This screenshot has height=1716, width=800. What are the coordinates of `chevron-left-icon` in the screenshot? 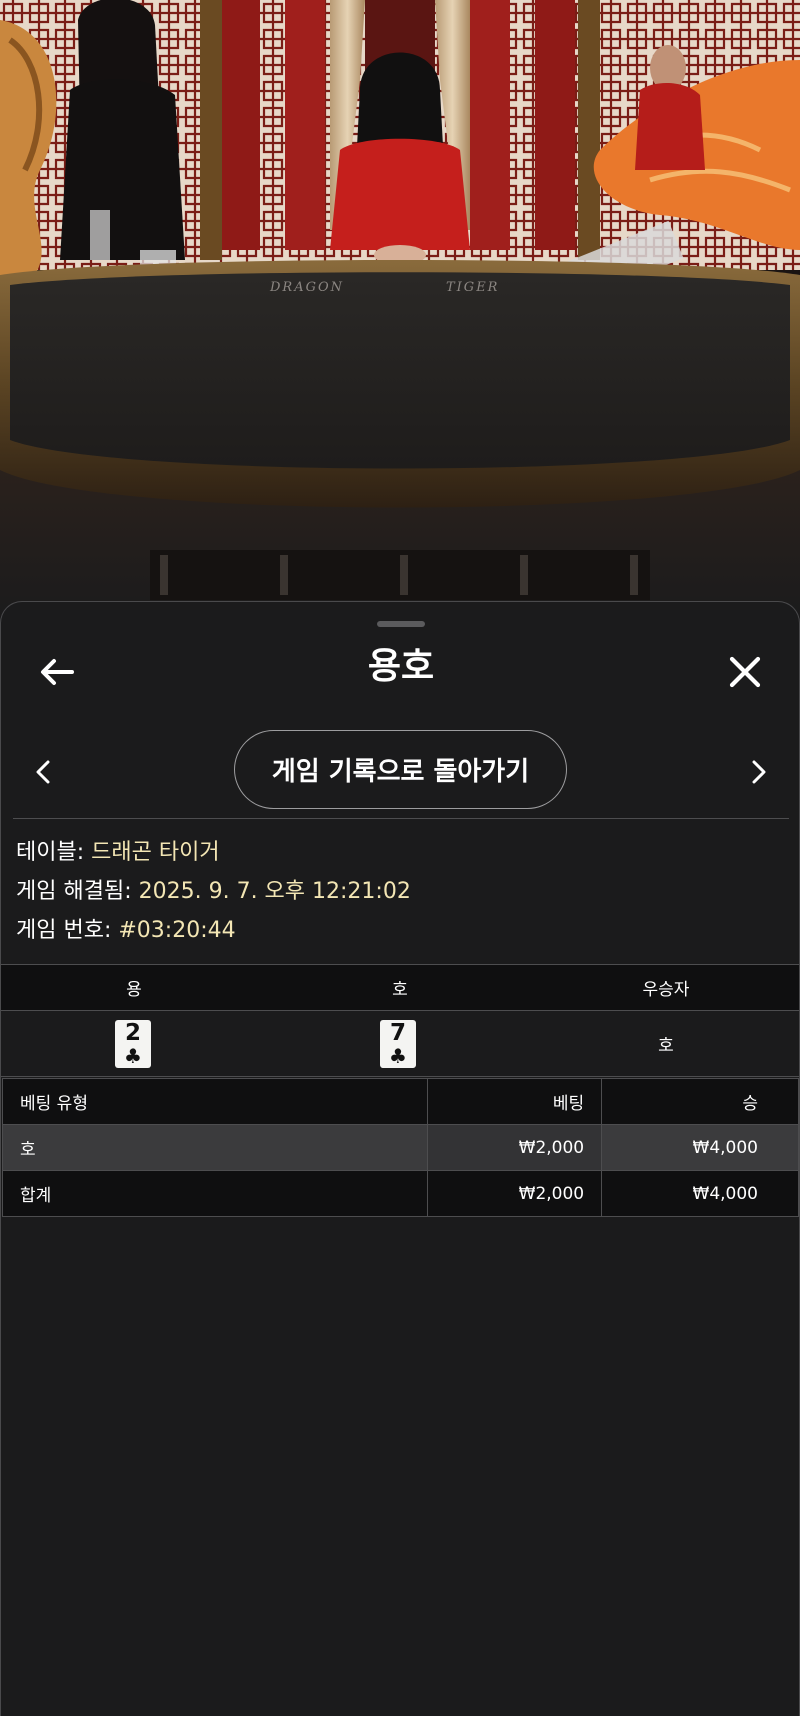 It's located at (43, 772).